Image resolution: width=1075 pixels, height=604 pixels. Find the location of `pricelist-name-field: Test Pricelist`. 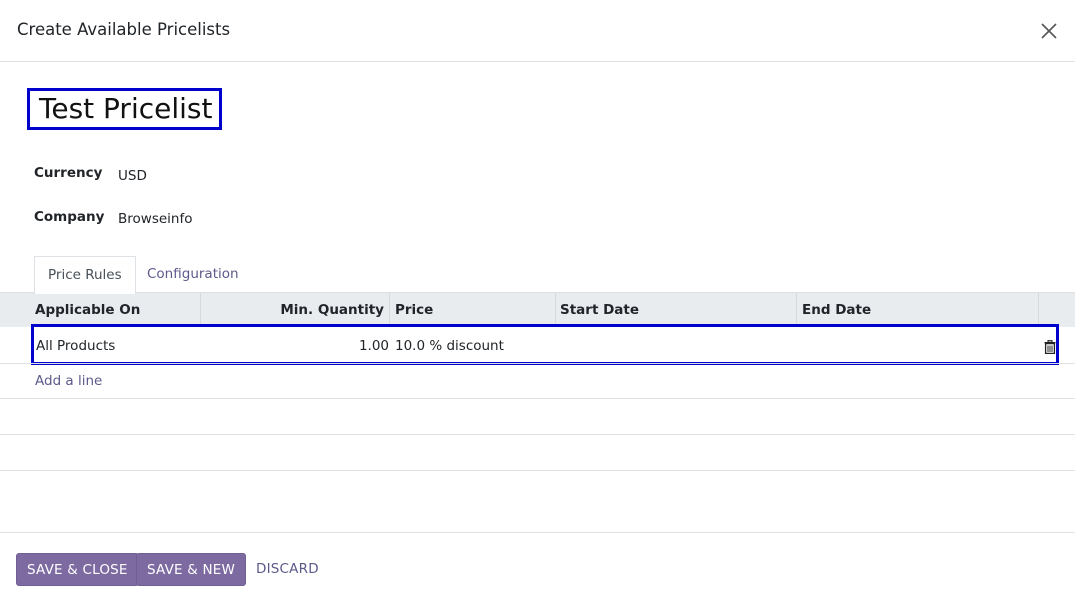

pricelist-name-field: Test Pricelist is located at coordinates (124, 109).